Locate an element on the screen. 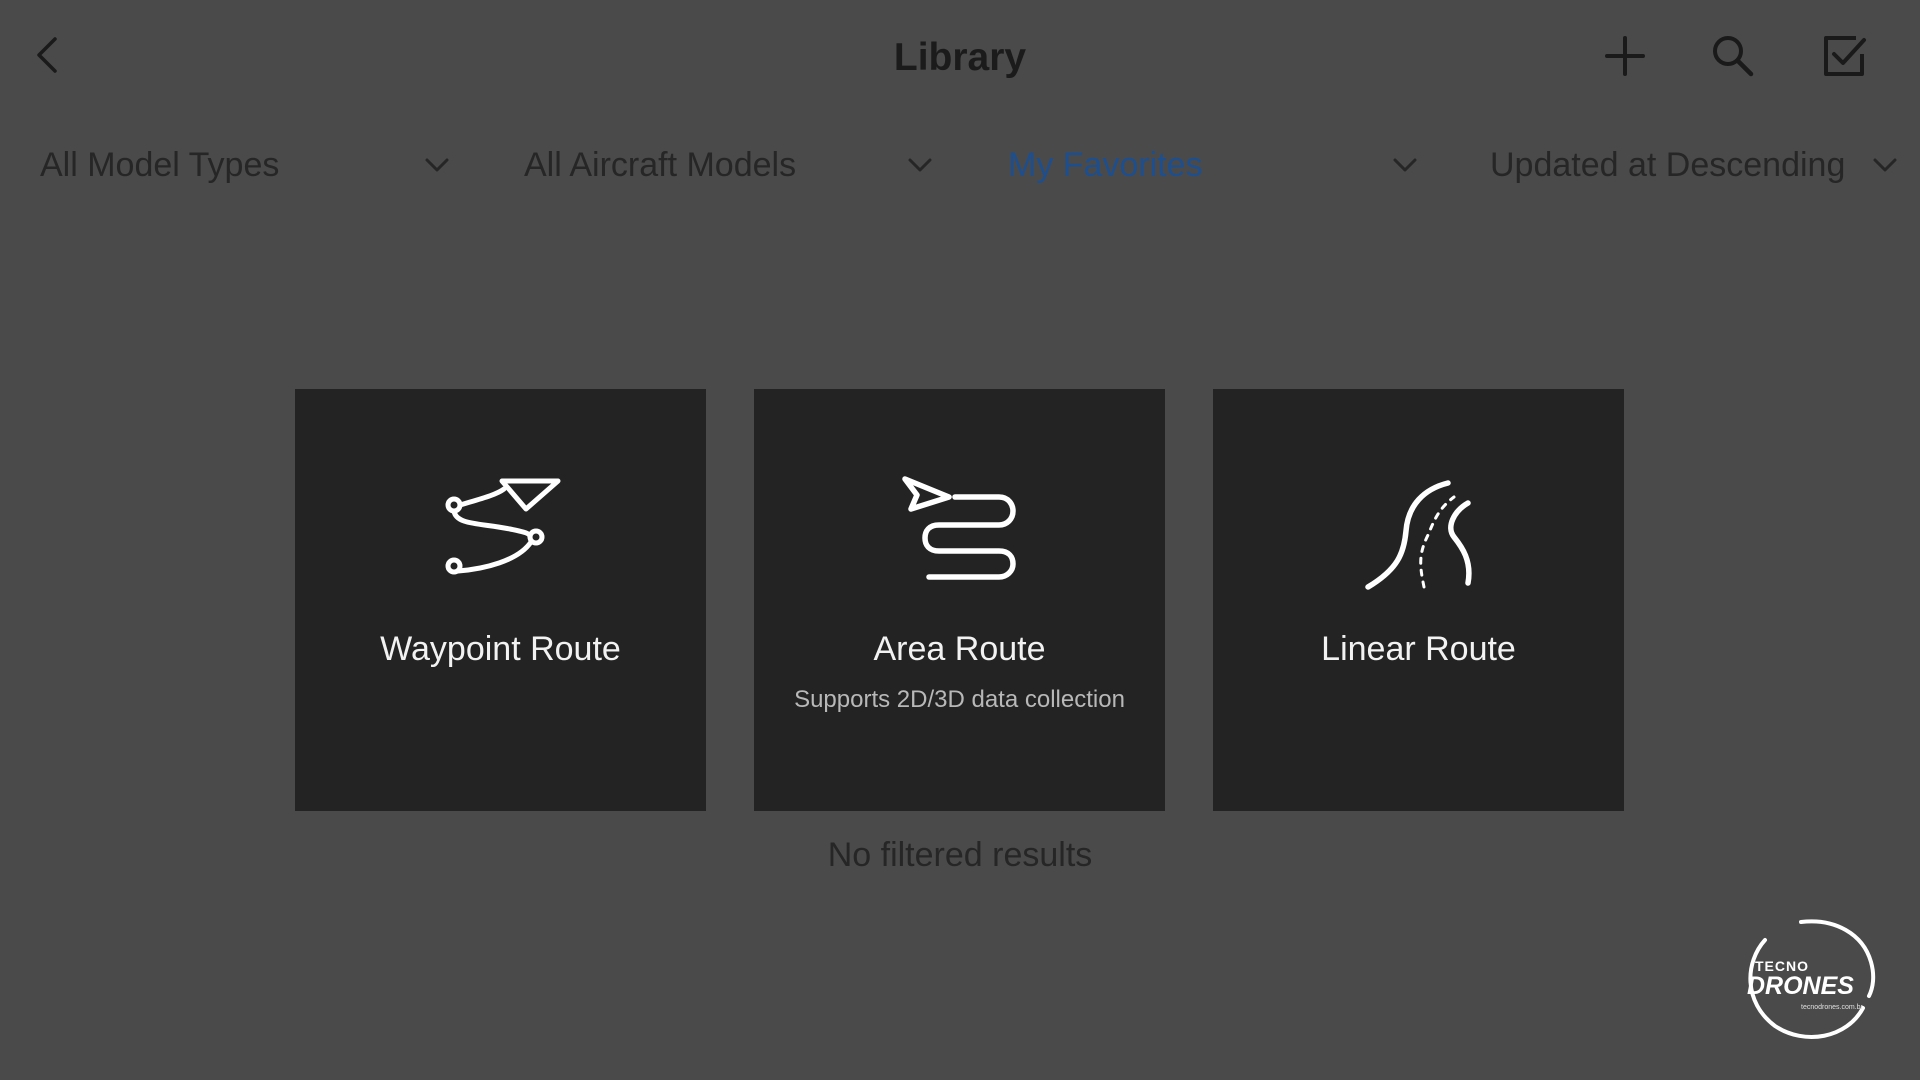  back-button is located at coordinates (48, 55).